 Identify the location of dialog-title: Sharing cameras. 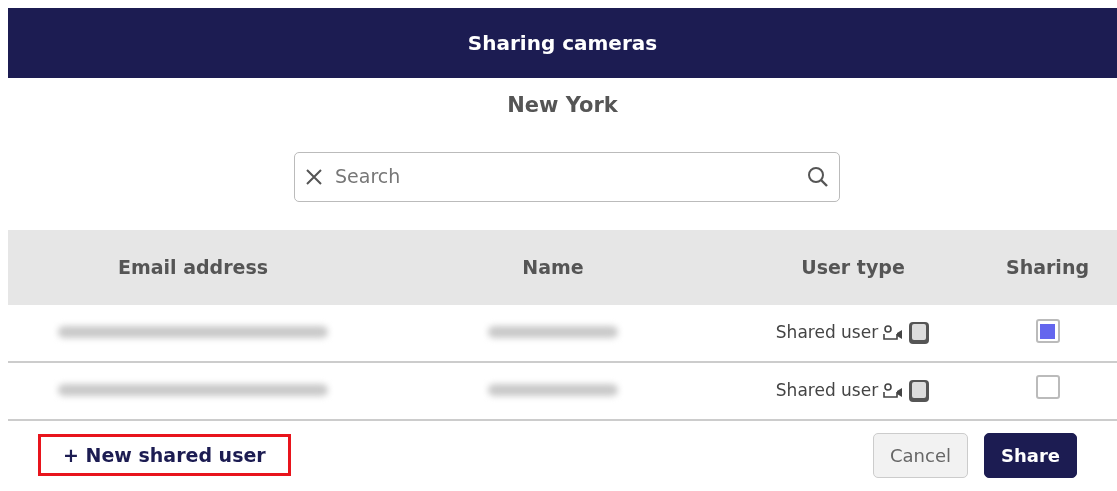
(562, 43).